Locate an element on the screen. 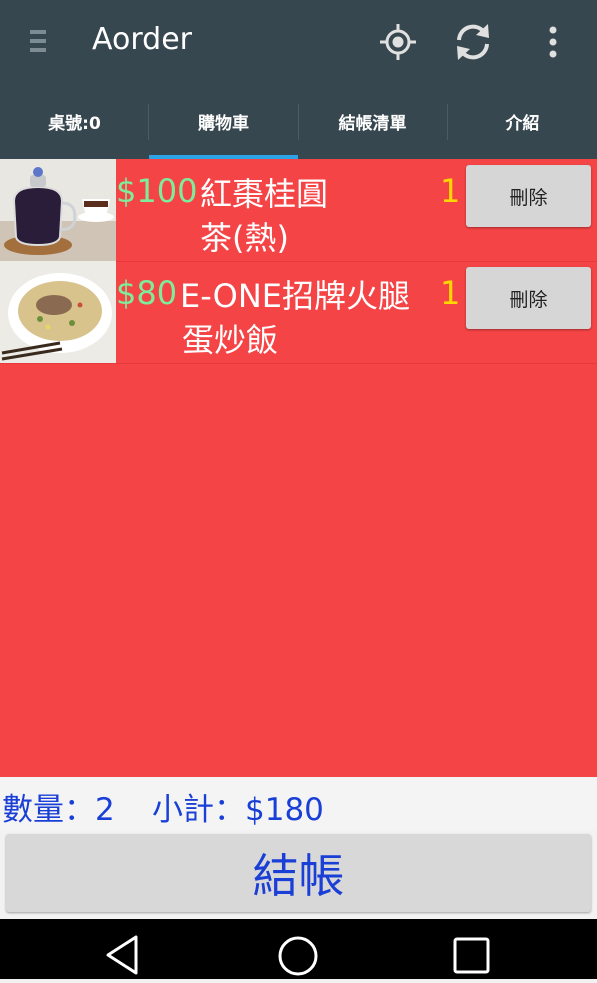 The width and height of the screenshot is (597, 983). tab-bar: 桌號:0 購物車 結帳清單 介紹 is located at coordinates (298, 121).